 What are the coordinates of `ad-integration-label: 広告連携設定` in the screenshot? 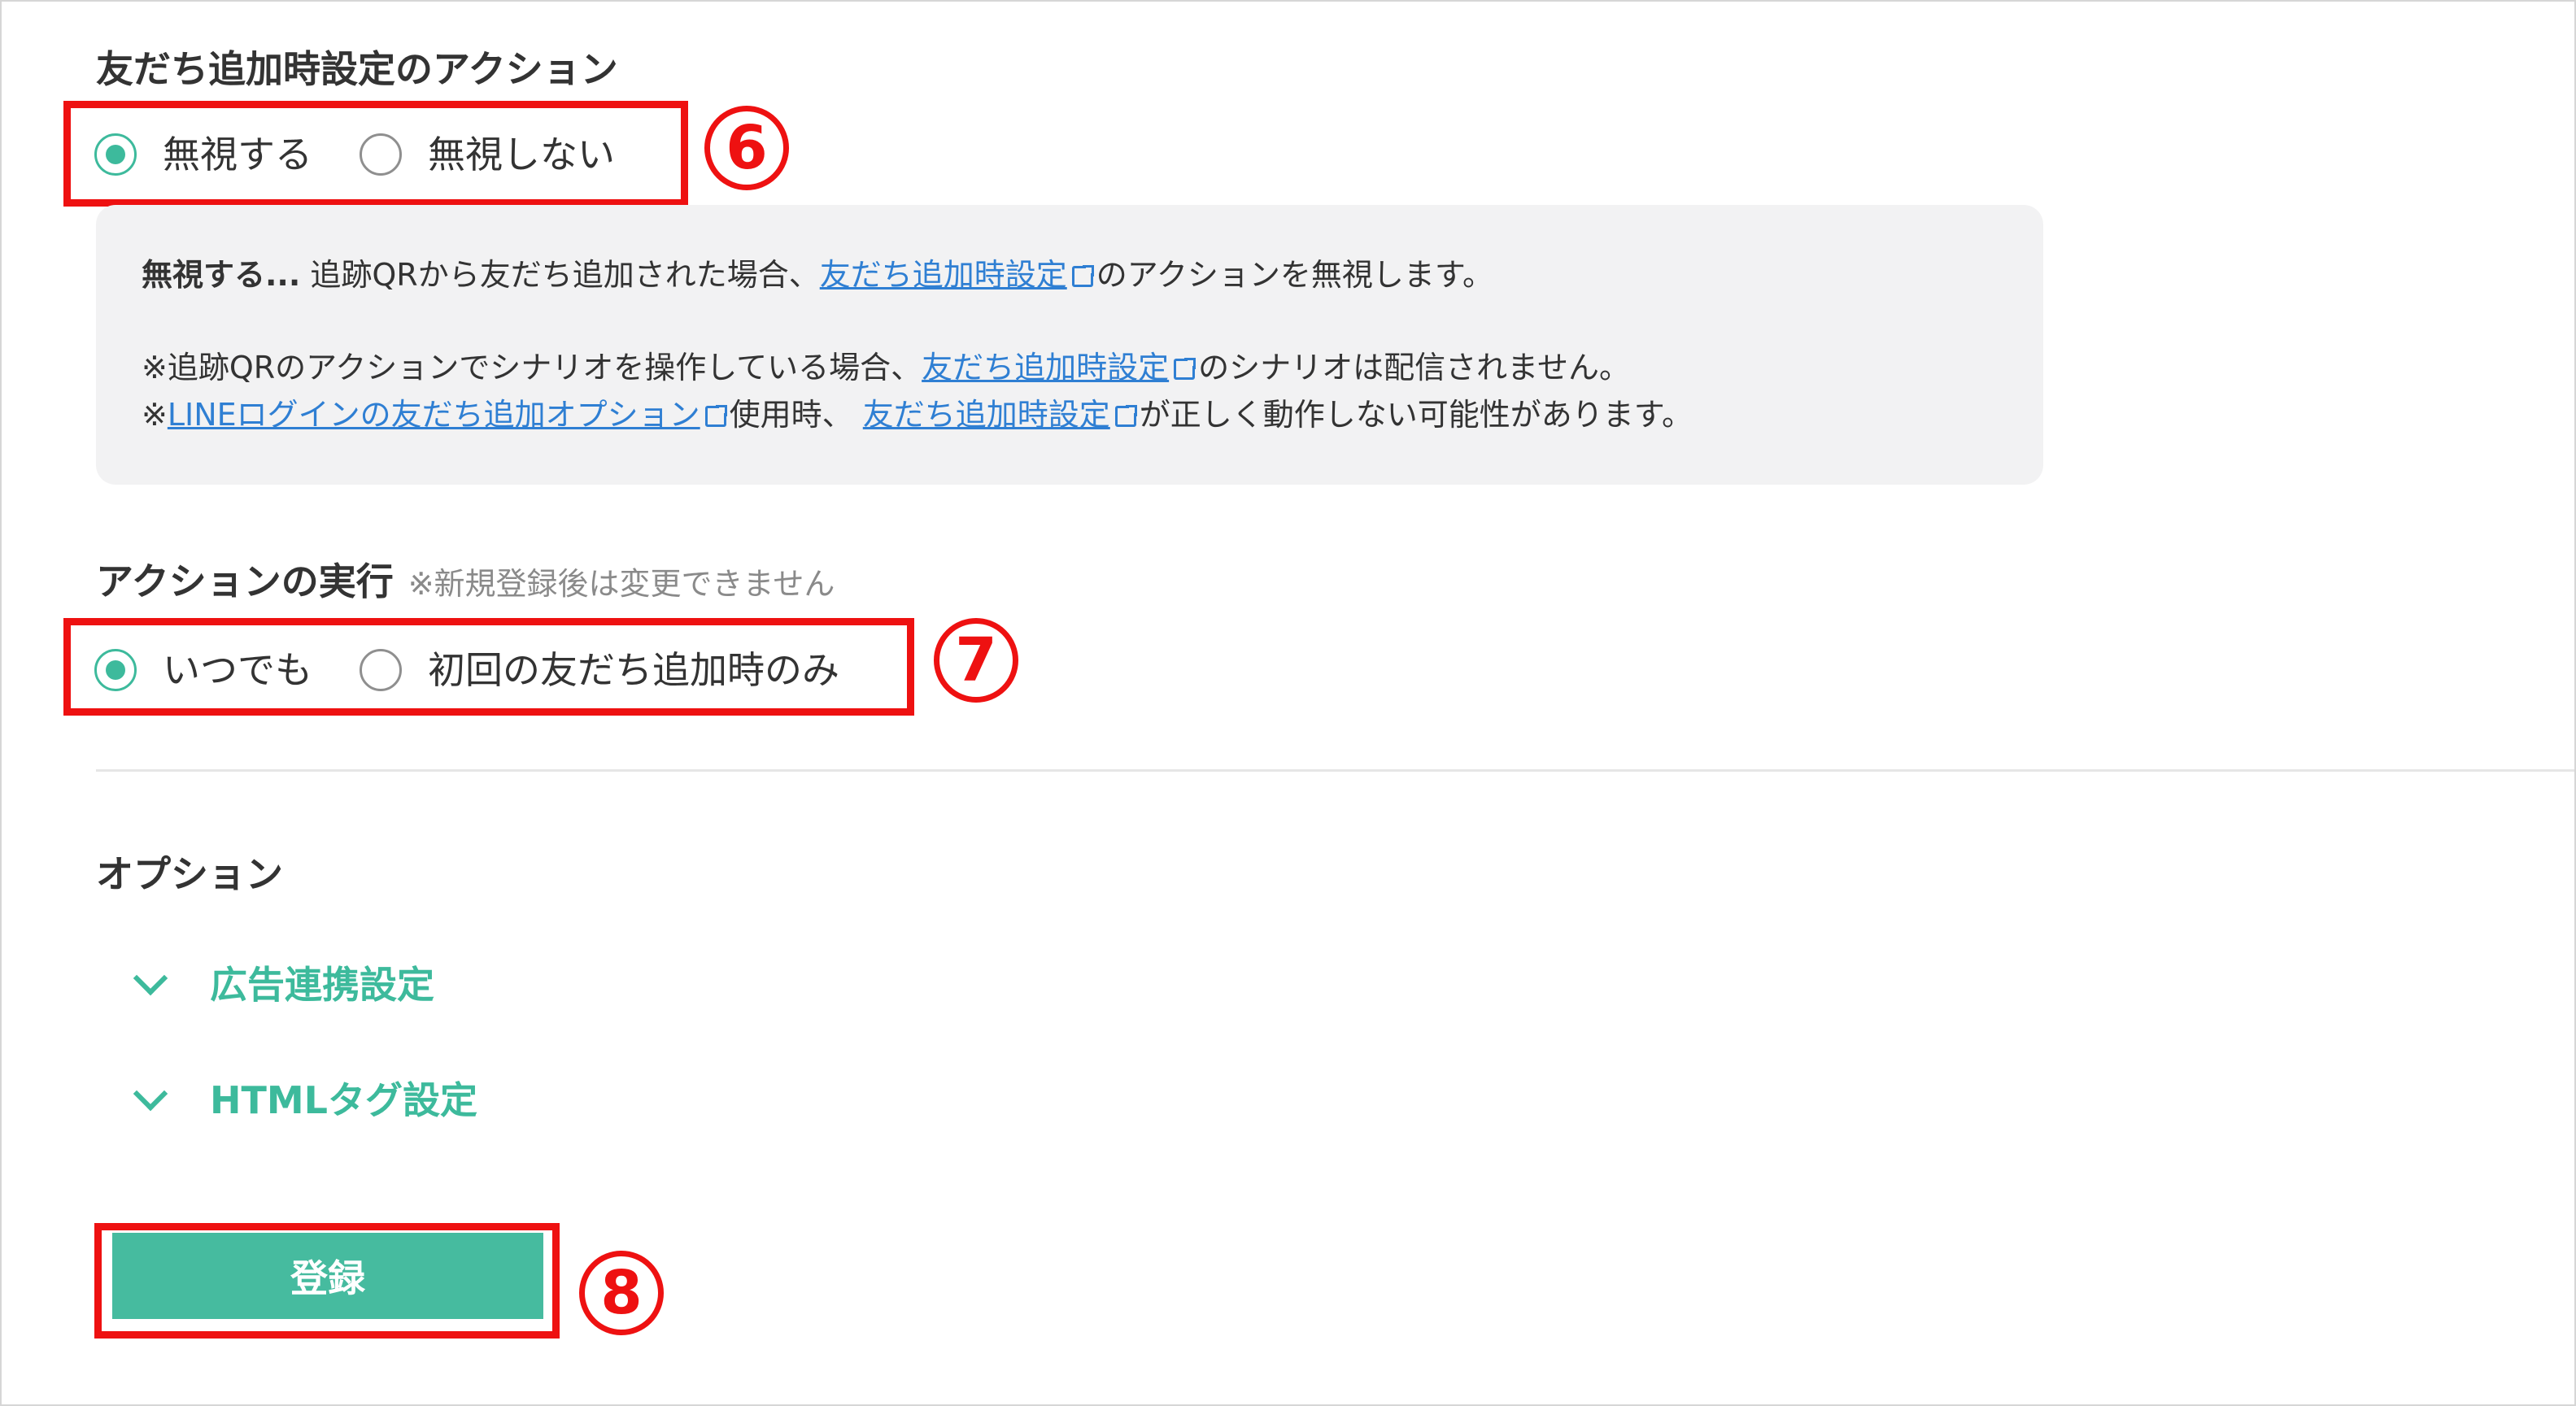 It's located at (322, 985).